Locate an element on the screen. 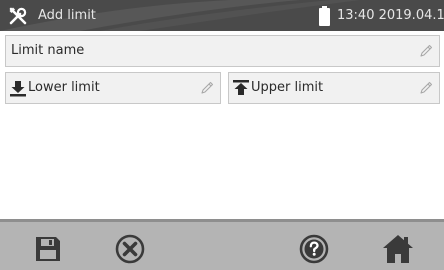  help-button is located at coordinates (314, 249).